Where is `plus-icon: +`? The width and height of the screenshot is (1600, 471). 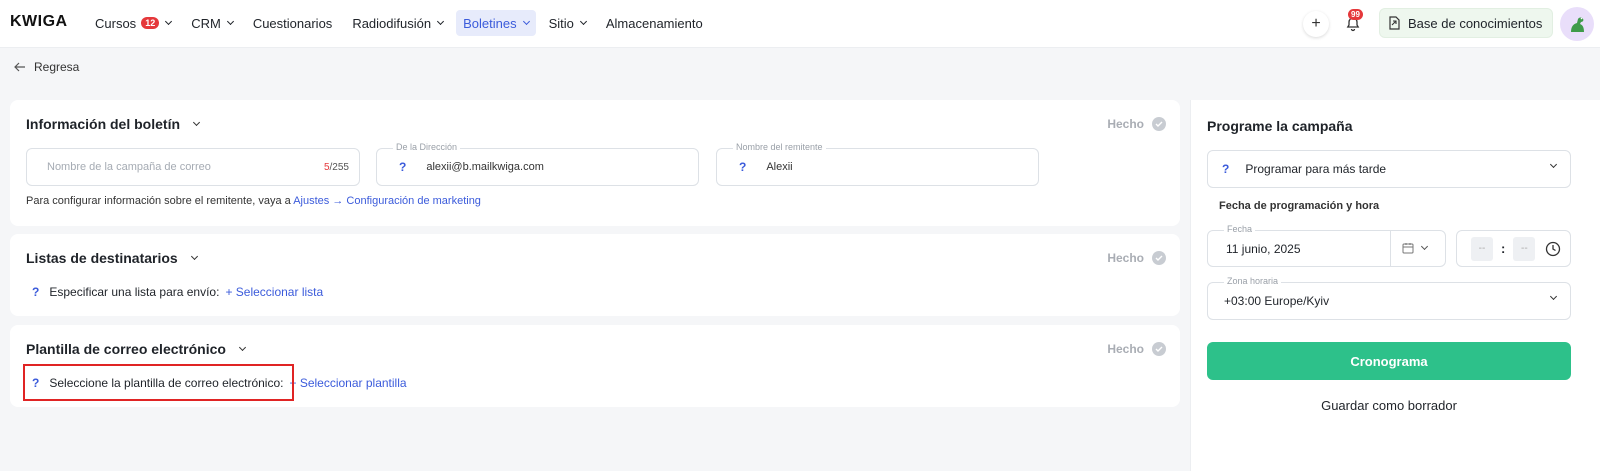
plus-icon: + is located at coordinates (1316, 23).